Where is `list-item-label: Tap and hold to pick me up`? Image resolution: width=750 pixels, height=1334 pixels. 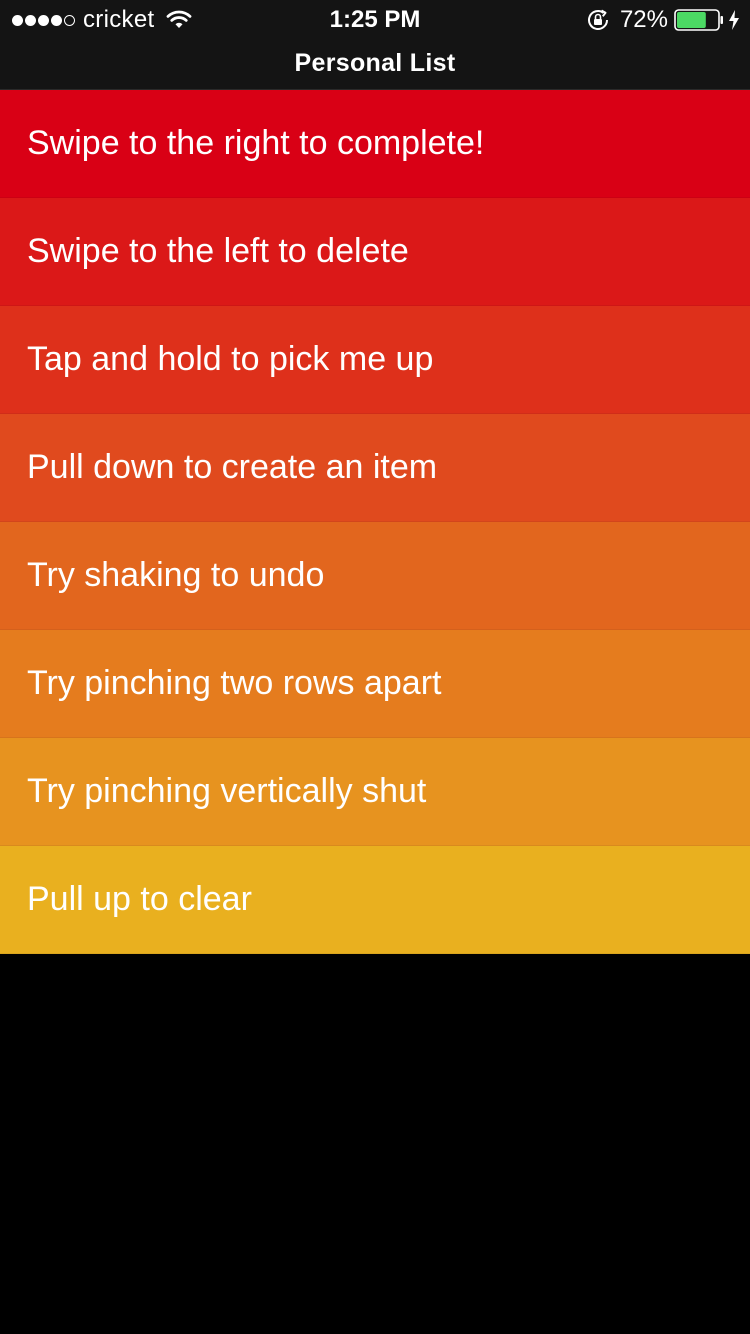
list-item-label: Tap and hold to pick me up is located at coordinates (230, 359).